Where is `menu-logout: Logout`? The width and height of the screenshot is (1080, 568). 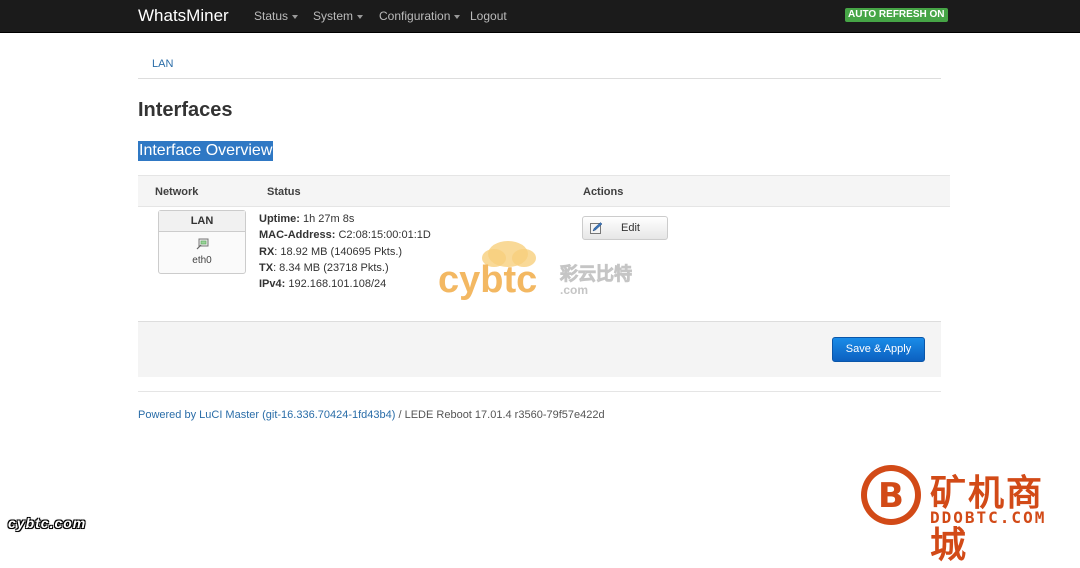
menu-logout: Logout is located at coordinates (488, 16).